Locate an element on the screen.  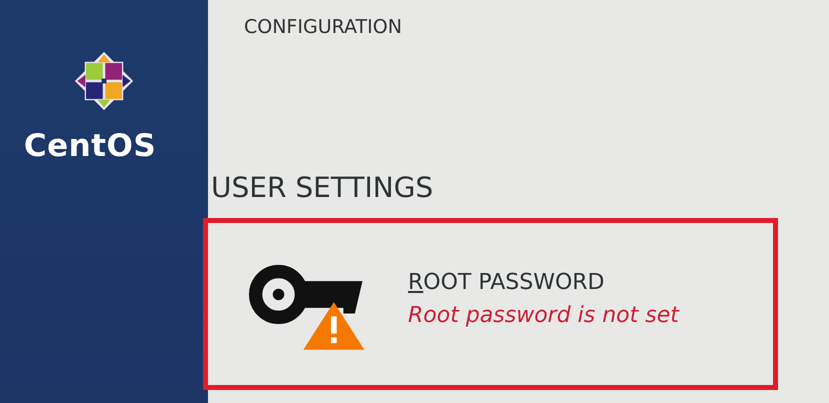
section-heading: USER SETTINGS is located at coordinates (322, 187).